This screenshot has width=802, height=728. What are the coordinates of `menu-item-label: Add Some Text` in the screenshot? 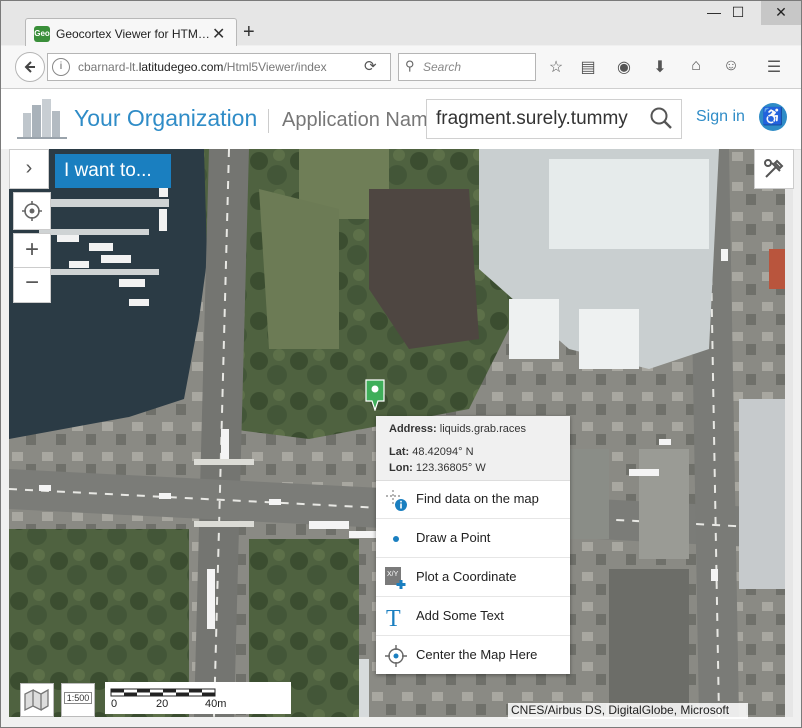 It's located at (460, 615).